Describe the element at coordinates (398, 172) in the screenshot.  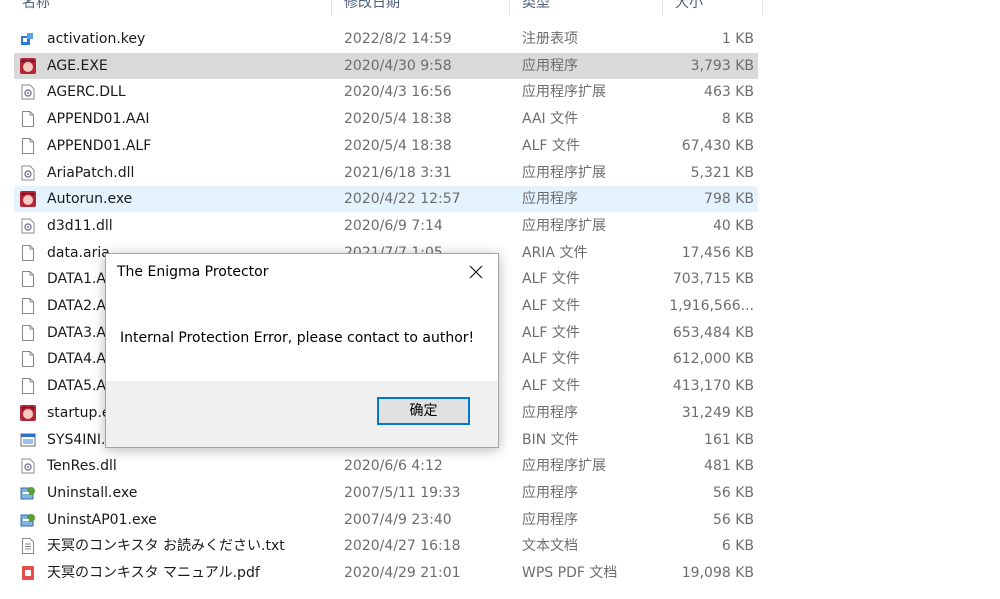
I see `file-date: 2021/6/18 3:31` at that location.